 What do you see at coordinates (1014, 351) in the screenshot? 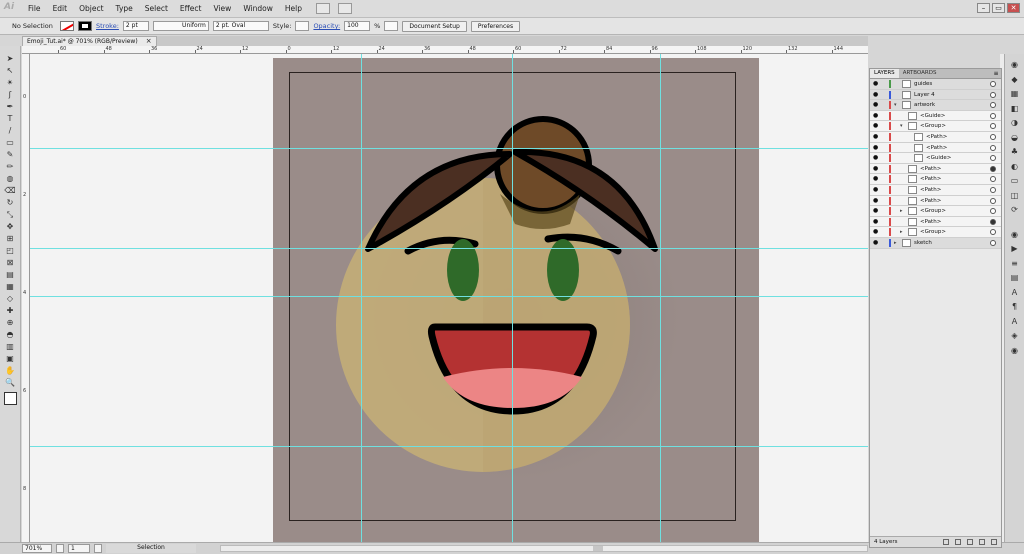
I see `dock-panel-icon-19: ◉` at bounding box center [1014, 351].